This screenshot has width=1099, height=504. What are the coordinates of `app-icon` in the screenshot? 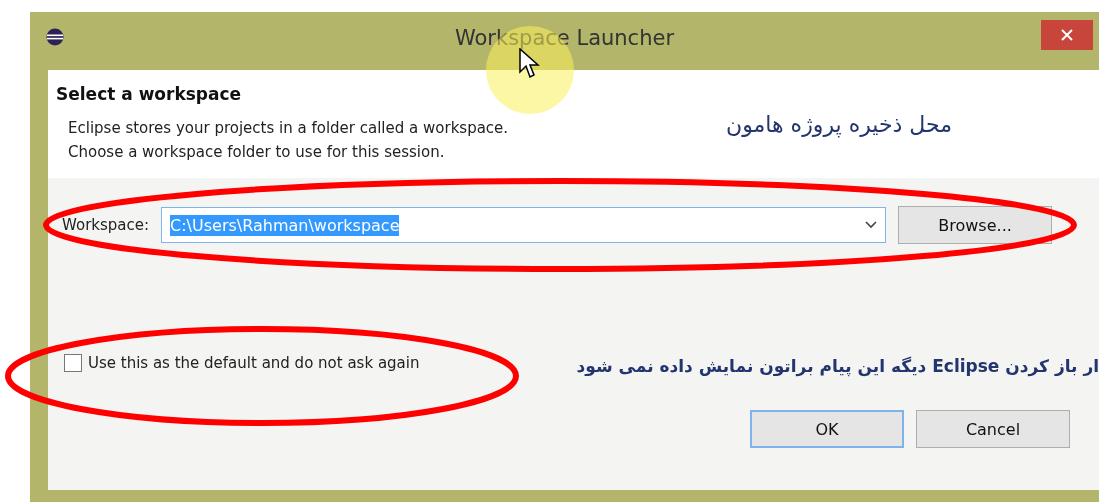 It's located at (55, 37).